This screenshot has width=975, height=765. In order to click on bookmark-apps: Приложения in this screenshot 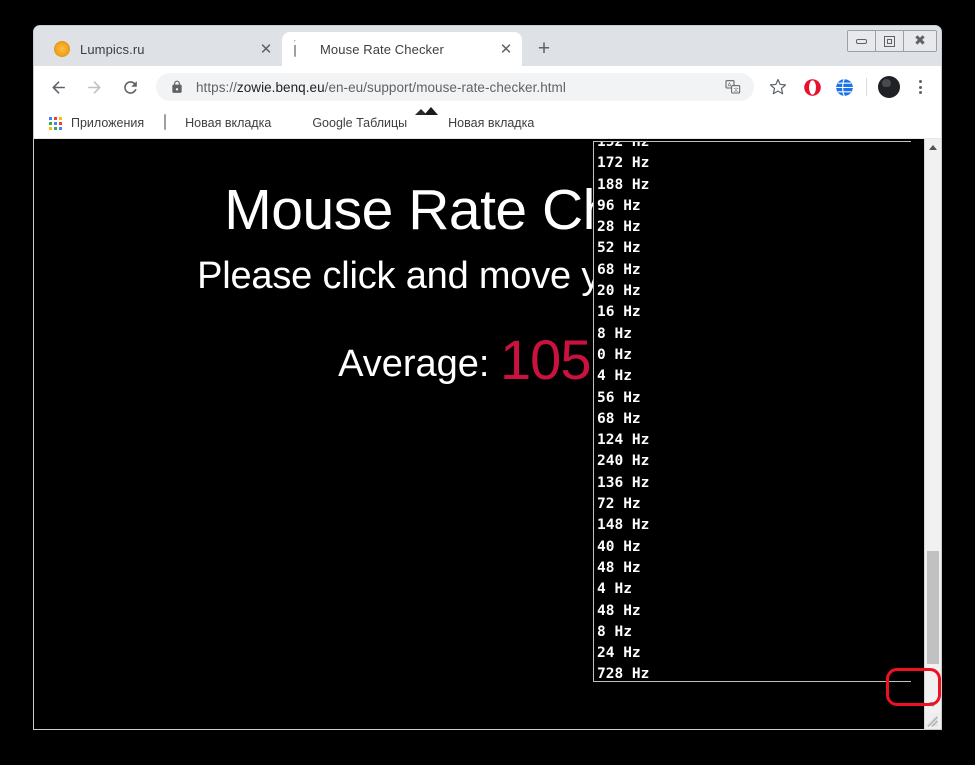, I will do `click(98, 123)`.